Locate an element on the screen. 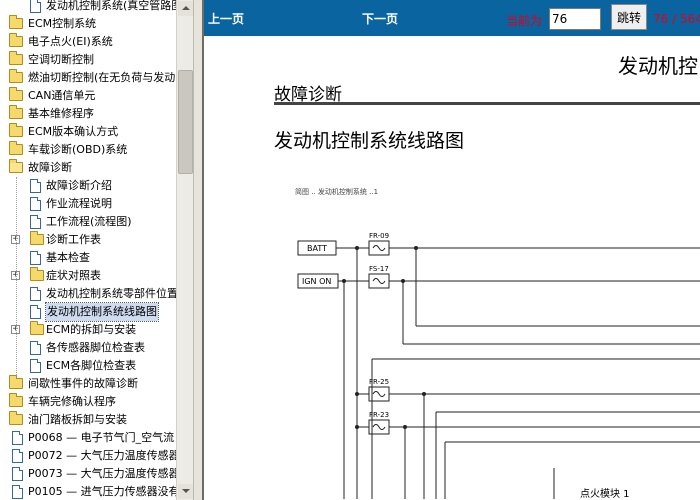 This screenshot has height=500, width=700. tree-item: P0068 — 电子节气门_空气流 is located at coordinates (88, 438).